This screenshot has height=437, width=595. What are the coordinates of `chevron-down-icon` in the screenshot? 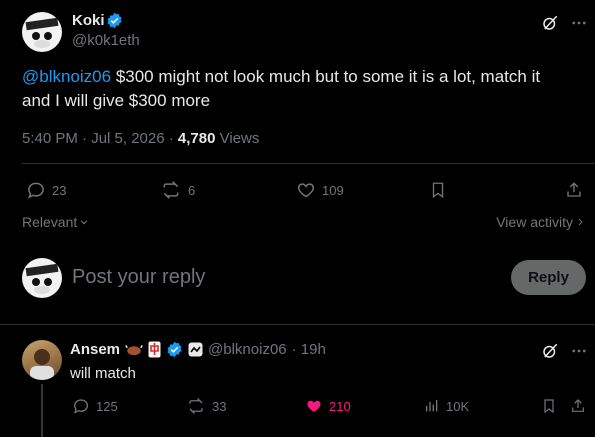 It's located at (84, 222).